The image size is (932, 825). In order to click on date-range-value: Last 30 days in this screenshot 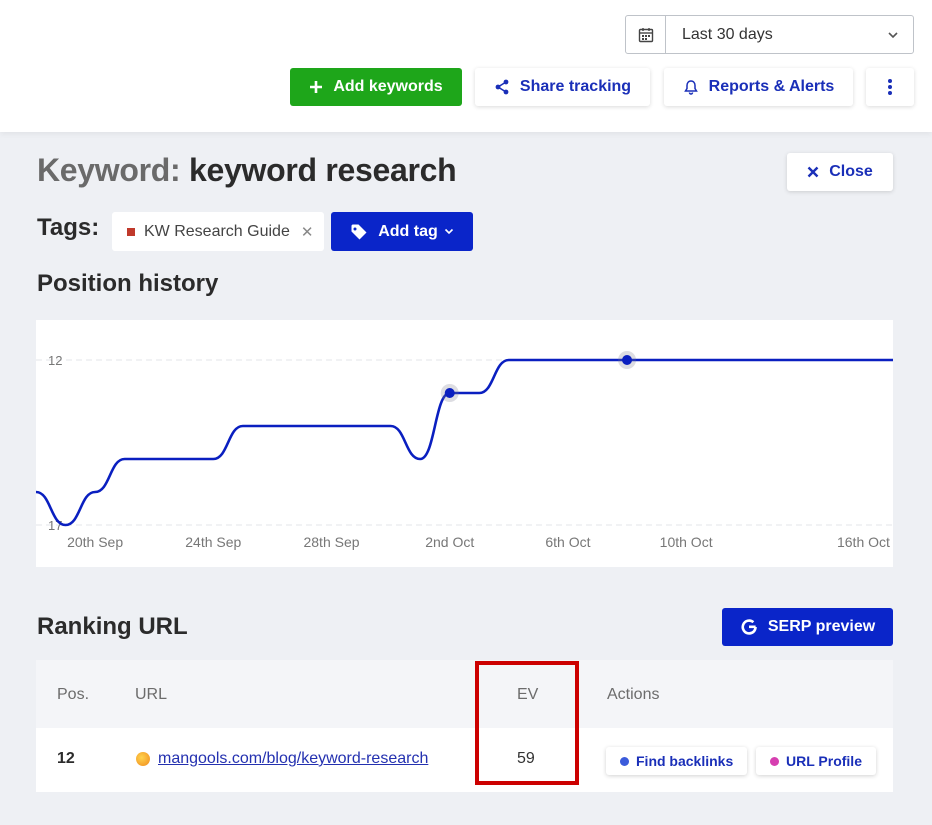, I will do `click(727, 34)`.